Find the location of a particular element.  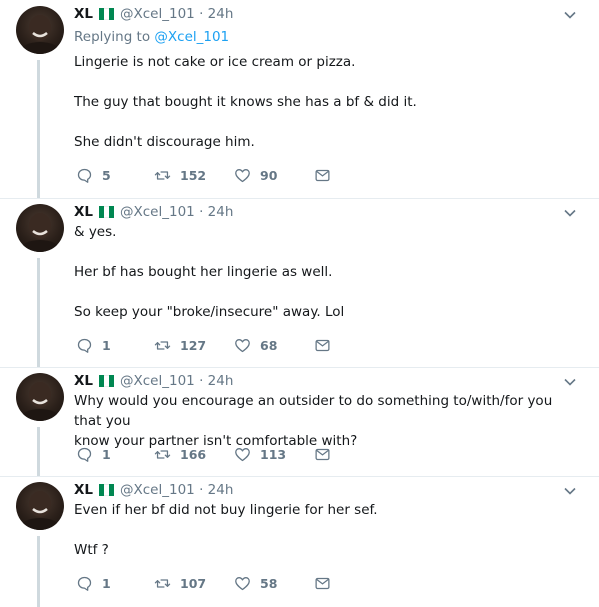

reply-count: 5 is located at coordinates (106, 175).